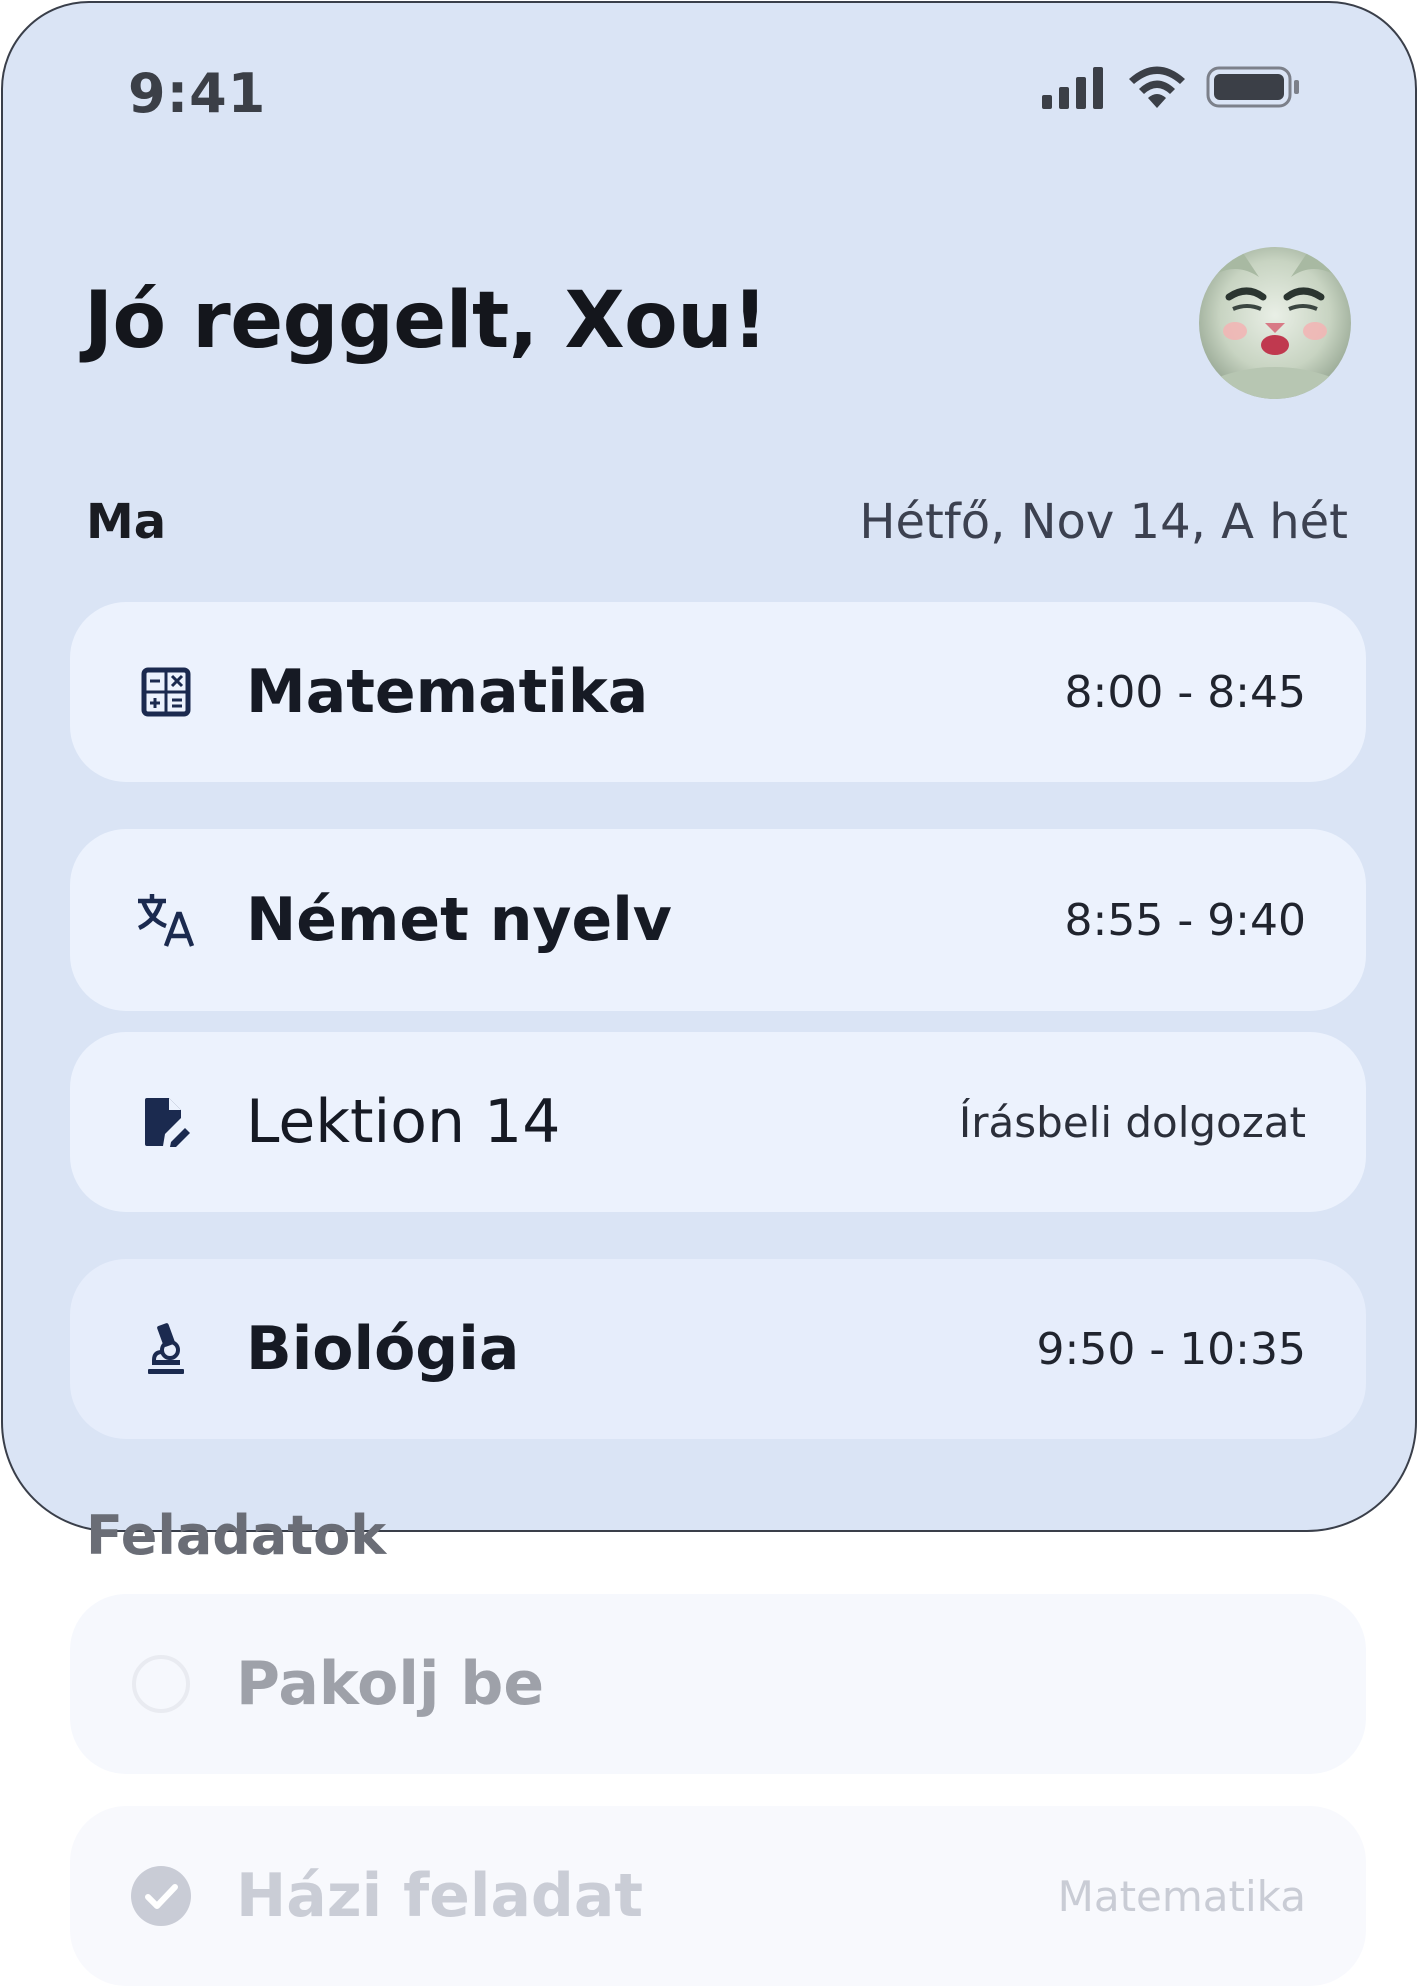 The width and height of the screenshot is (1420, 1987). Describe the element at coordinates (718, 920) in the screenshot. I see `schedule-item-nemet-nyelv: Német nyelv 8:55 - 9:40` at that location.